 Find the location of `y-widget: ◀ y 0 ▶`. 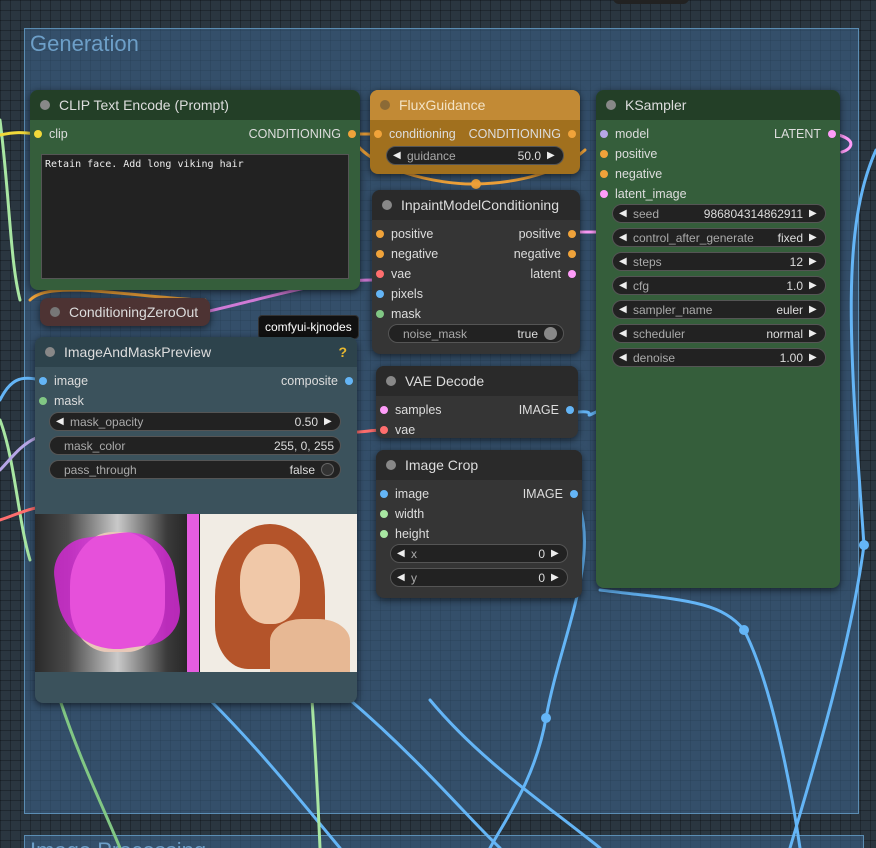

y-widget: ◀ y 0 ▶ is located at coordinates (479, 577).